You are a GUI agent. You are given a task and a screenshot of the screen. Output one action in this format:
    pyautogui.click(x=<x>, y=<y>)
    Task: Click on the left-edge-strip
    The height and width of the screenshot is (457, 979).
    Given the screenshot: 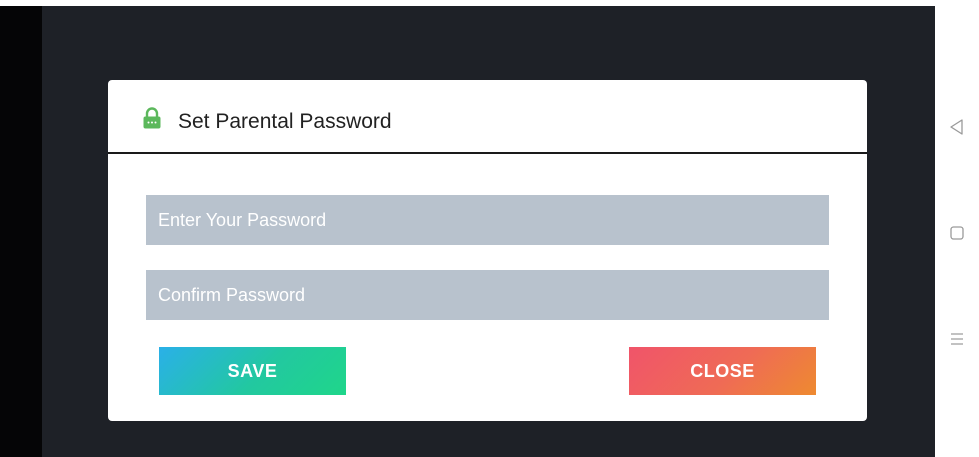 What is the action you would take?
    pyautogui.click(x=21, y=231)
    